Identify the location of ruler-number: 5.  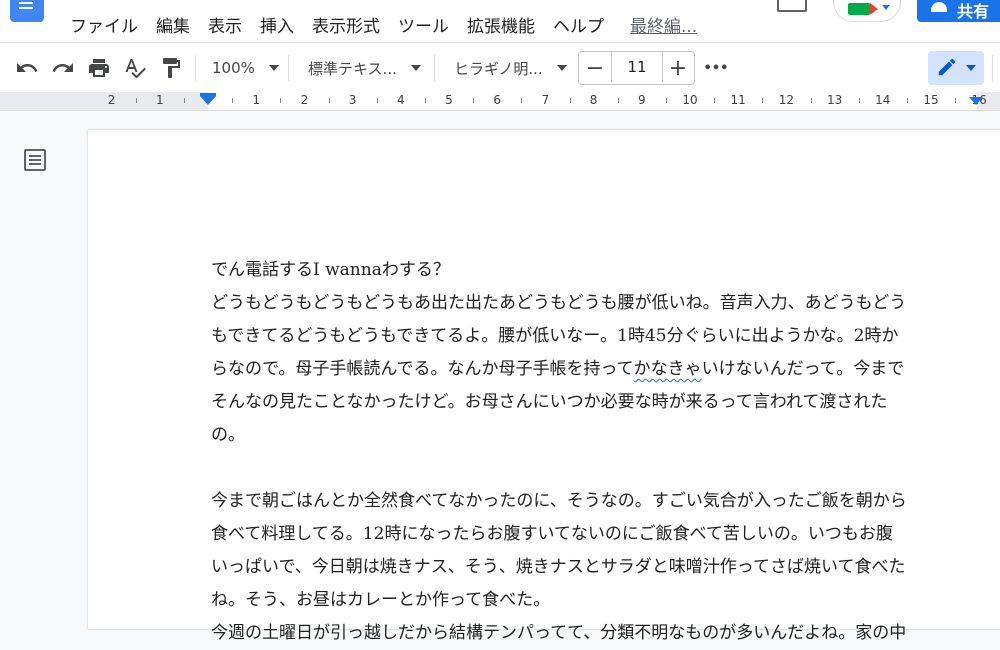
(449, 100).